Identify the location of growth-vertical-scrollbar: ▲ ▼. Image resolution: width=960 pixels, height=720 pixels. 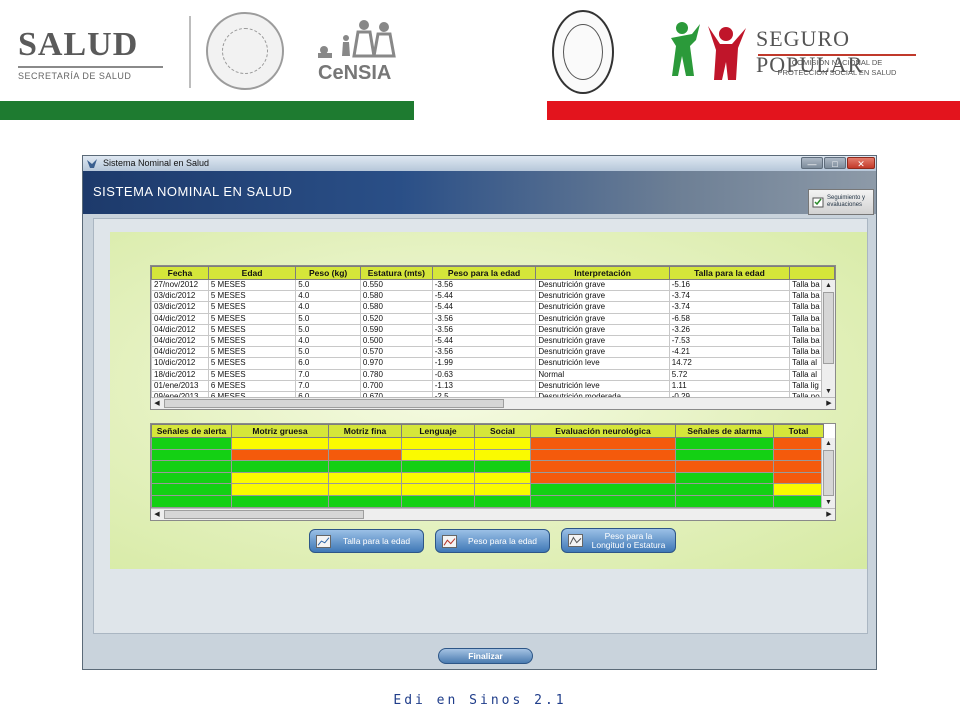
(828, 338).